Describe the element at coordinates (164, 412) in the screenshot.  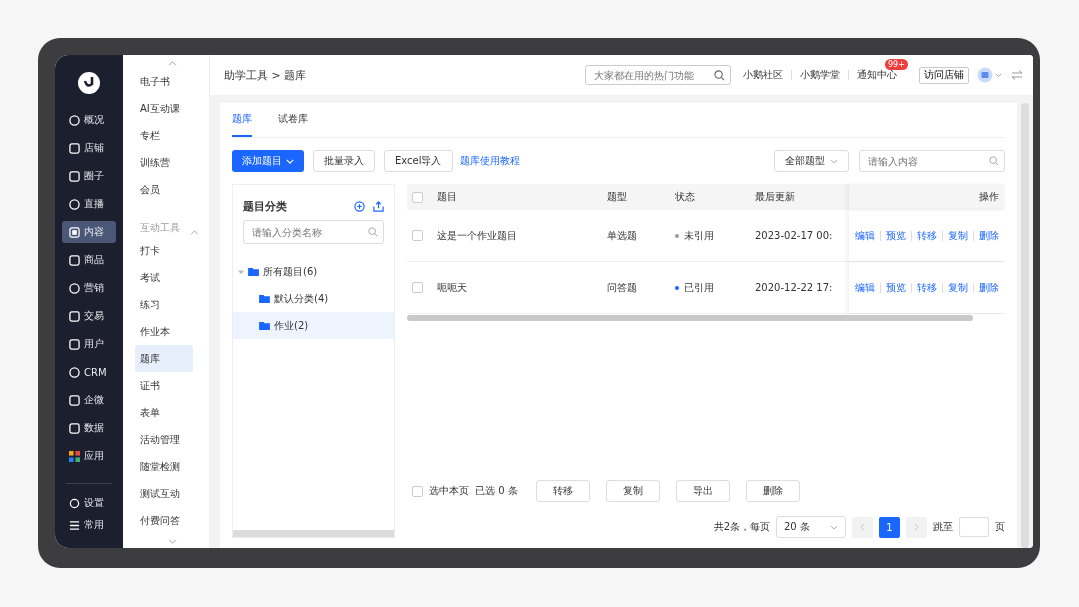
I see `submenu-item: 表单` at that location.